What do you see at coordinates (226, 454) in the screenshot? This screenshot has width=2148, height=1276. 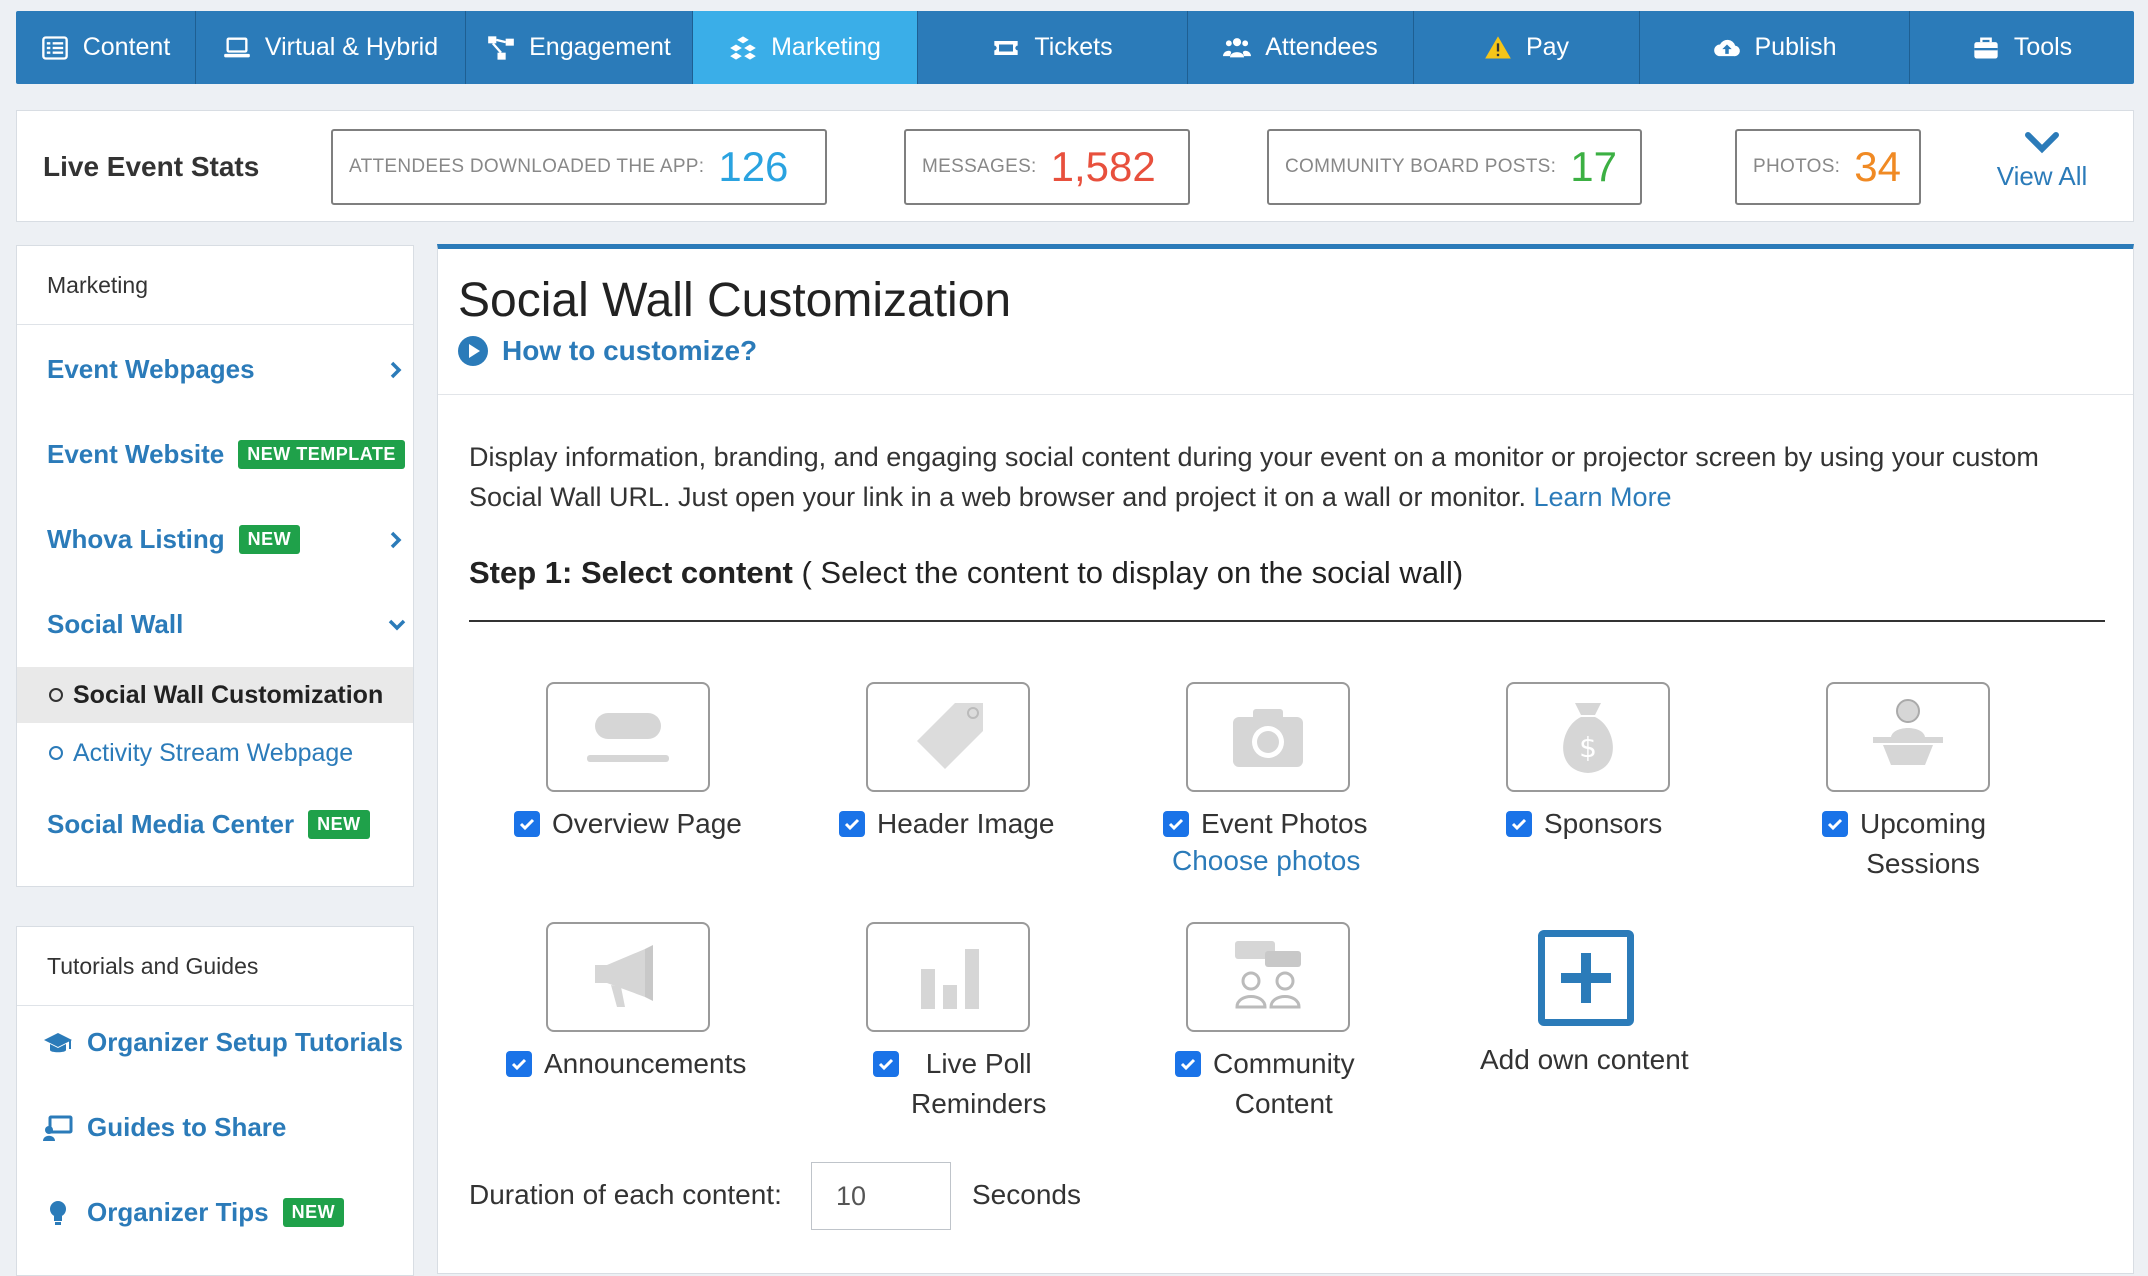 I see `sidebar-item-event-website: Event Website NEW TEMPLATE` at bounding box center [226, 454].